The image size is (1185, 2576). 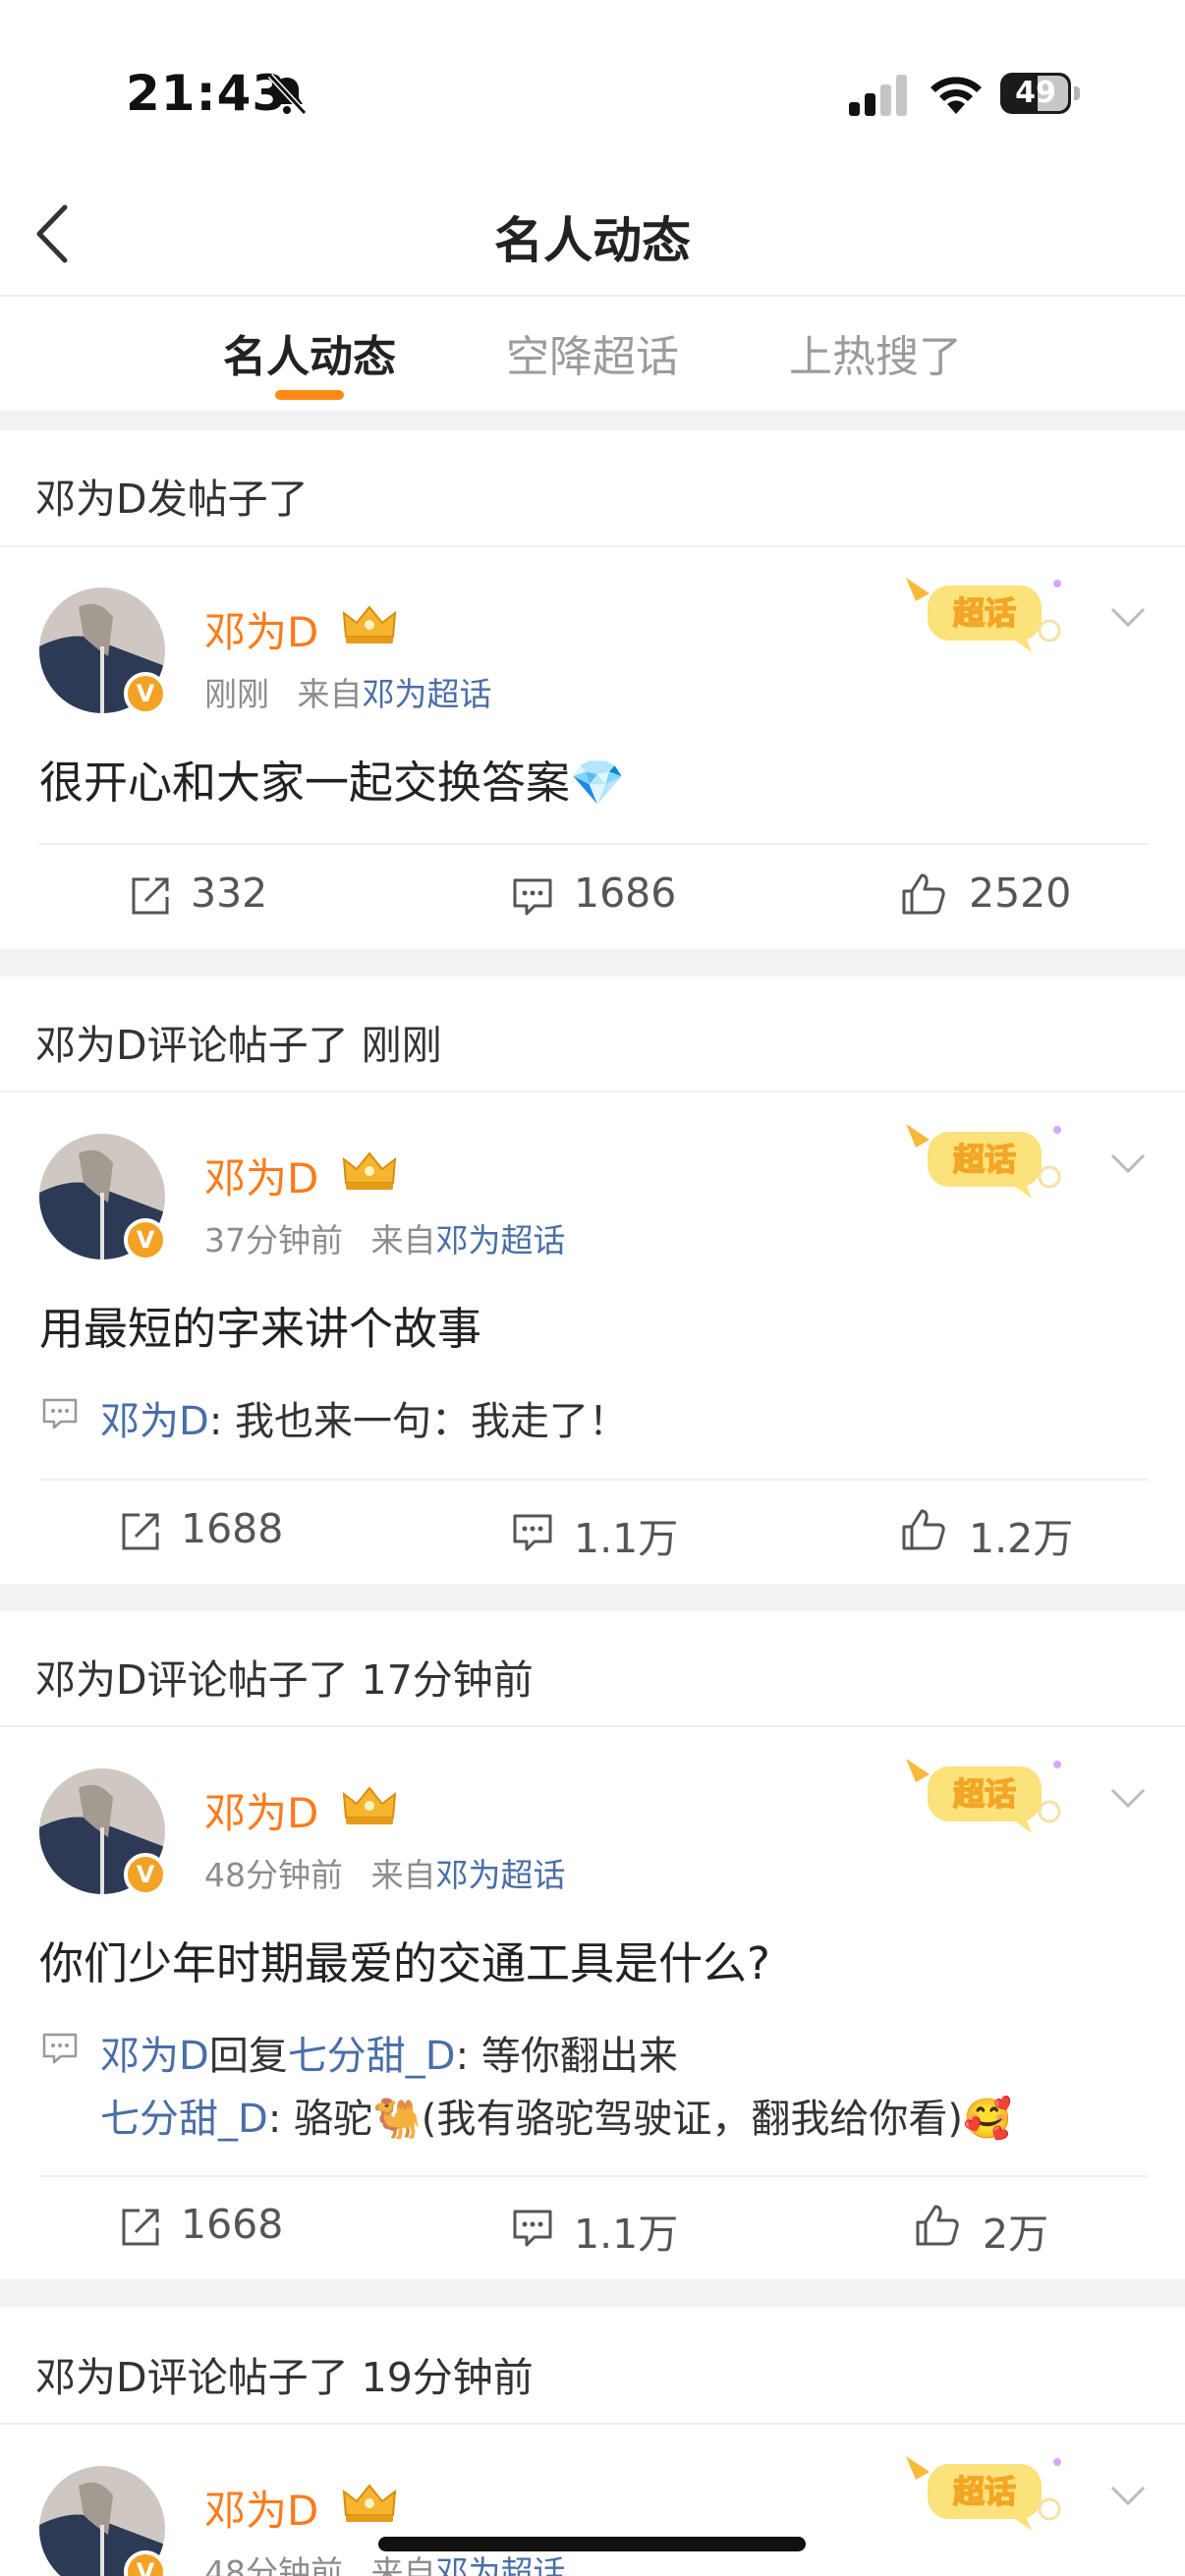 I want to click on nav-divider, so click(x=592, y=296).